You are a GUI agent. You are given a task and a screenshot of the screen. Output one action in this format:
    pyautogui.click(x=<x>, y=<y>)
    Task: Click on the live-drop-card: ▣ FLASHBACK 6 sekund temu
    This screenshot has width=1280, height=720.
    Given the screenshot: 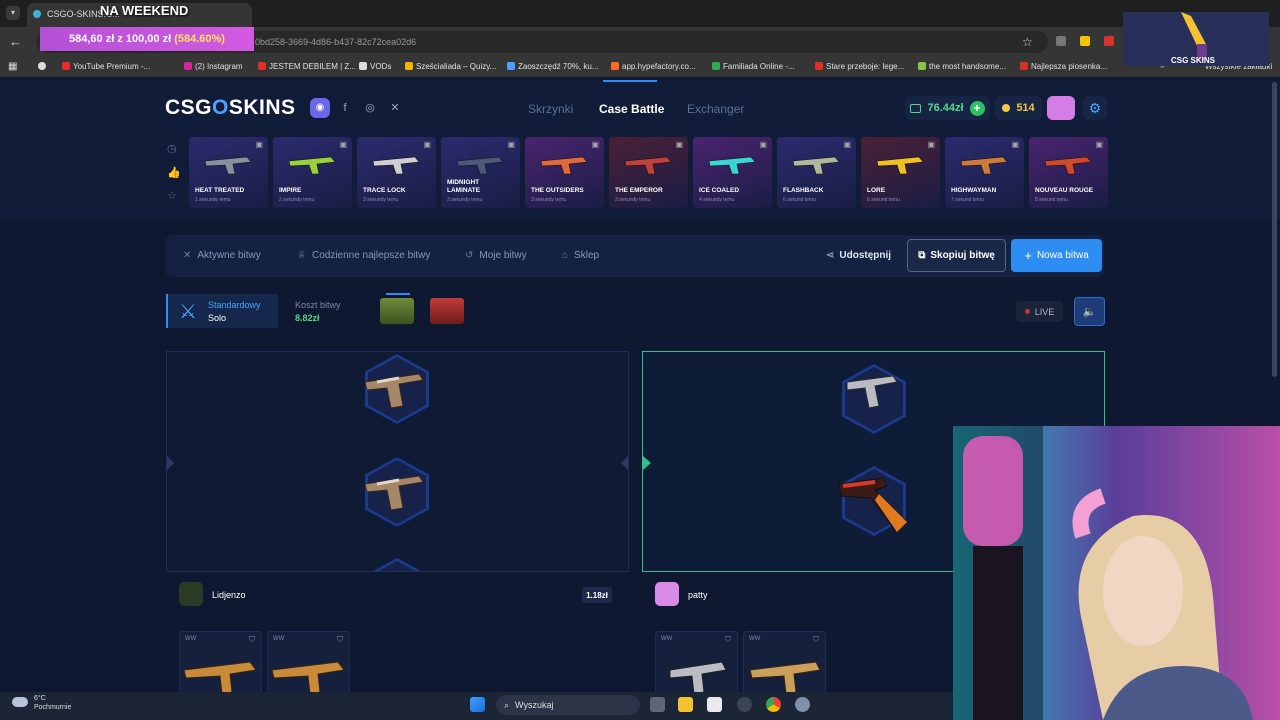 What is the action you would take?
    pyautogui.click(x=816, y=172)
    